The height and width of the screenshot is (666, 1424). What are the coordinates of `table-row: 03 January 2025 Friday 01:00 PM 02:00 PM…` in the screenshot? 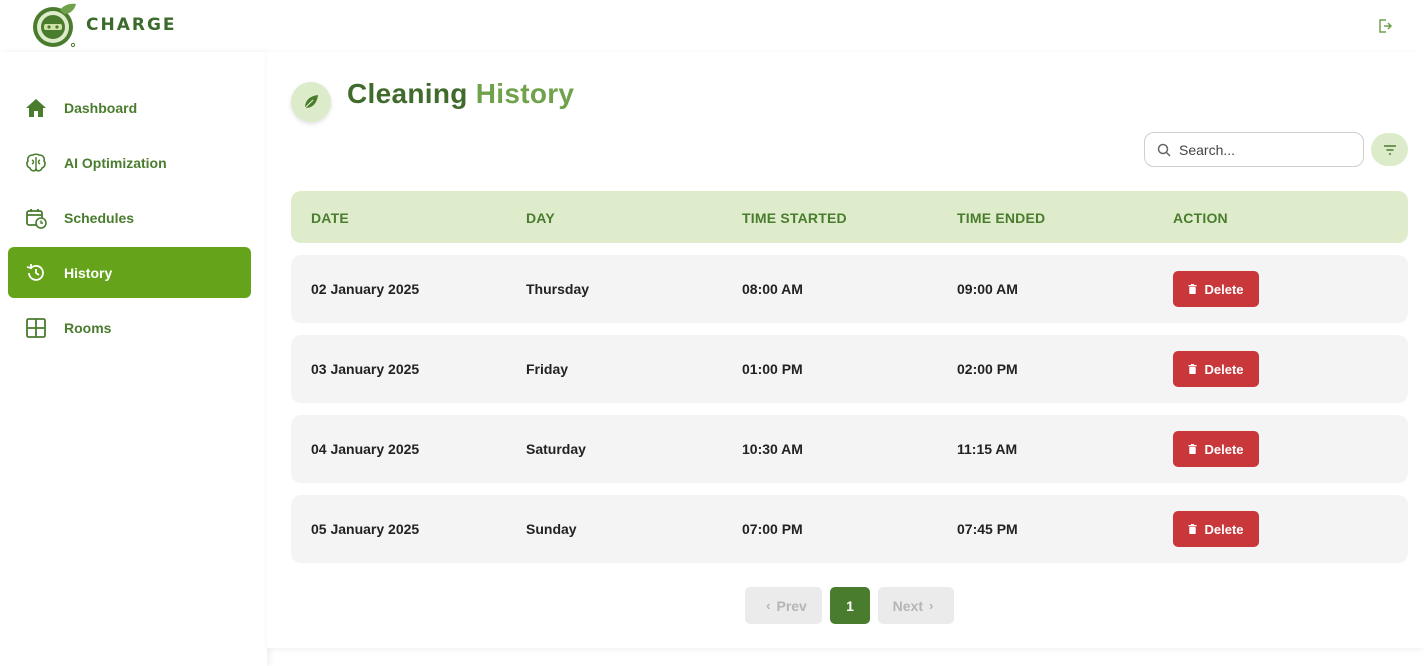 It's located at (849, 369).